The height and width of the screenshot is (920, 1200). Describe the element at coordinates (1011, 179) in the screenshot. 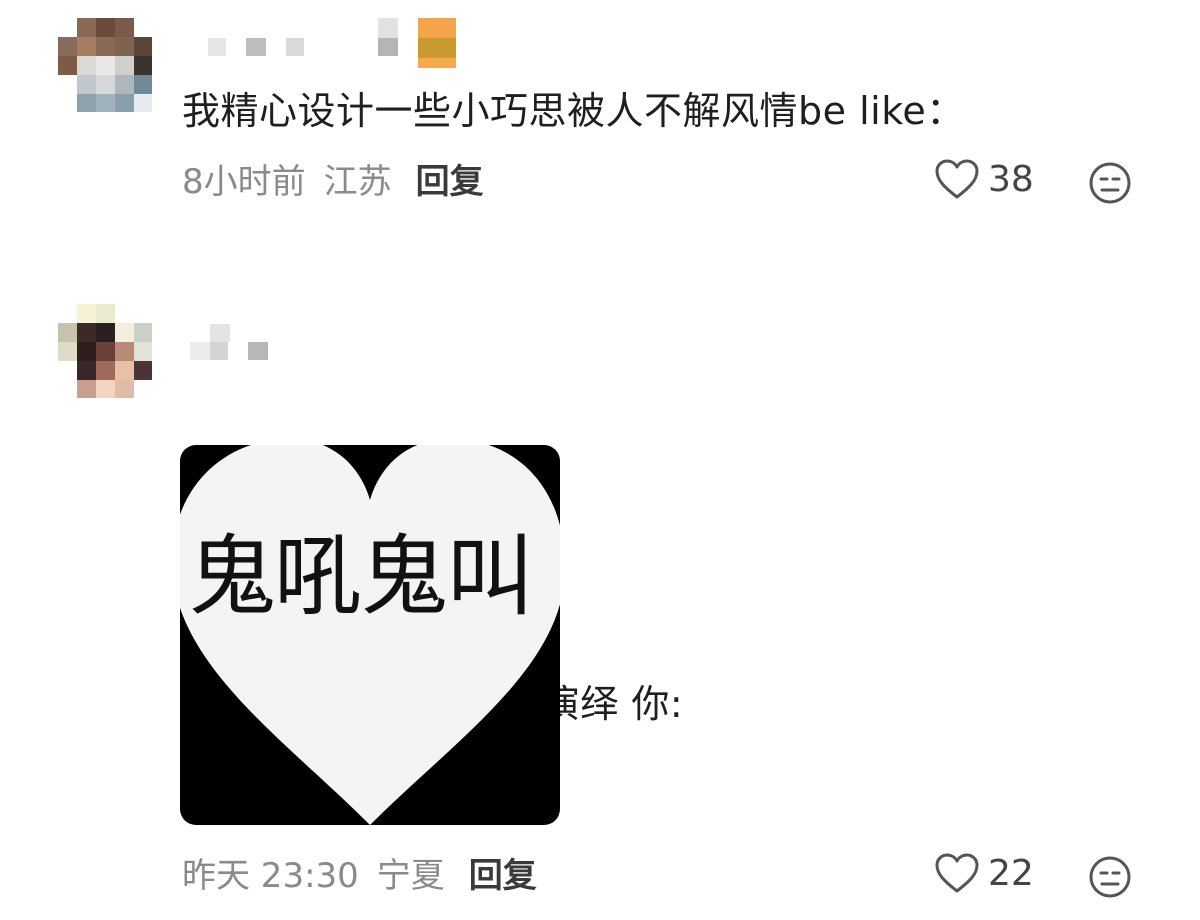

I see `like-count: 38` at that location.